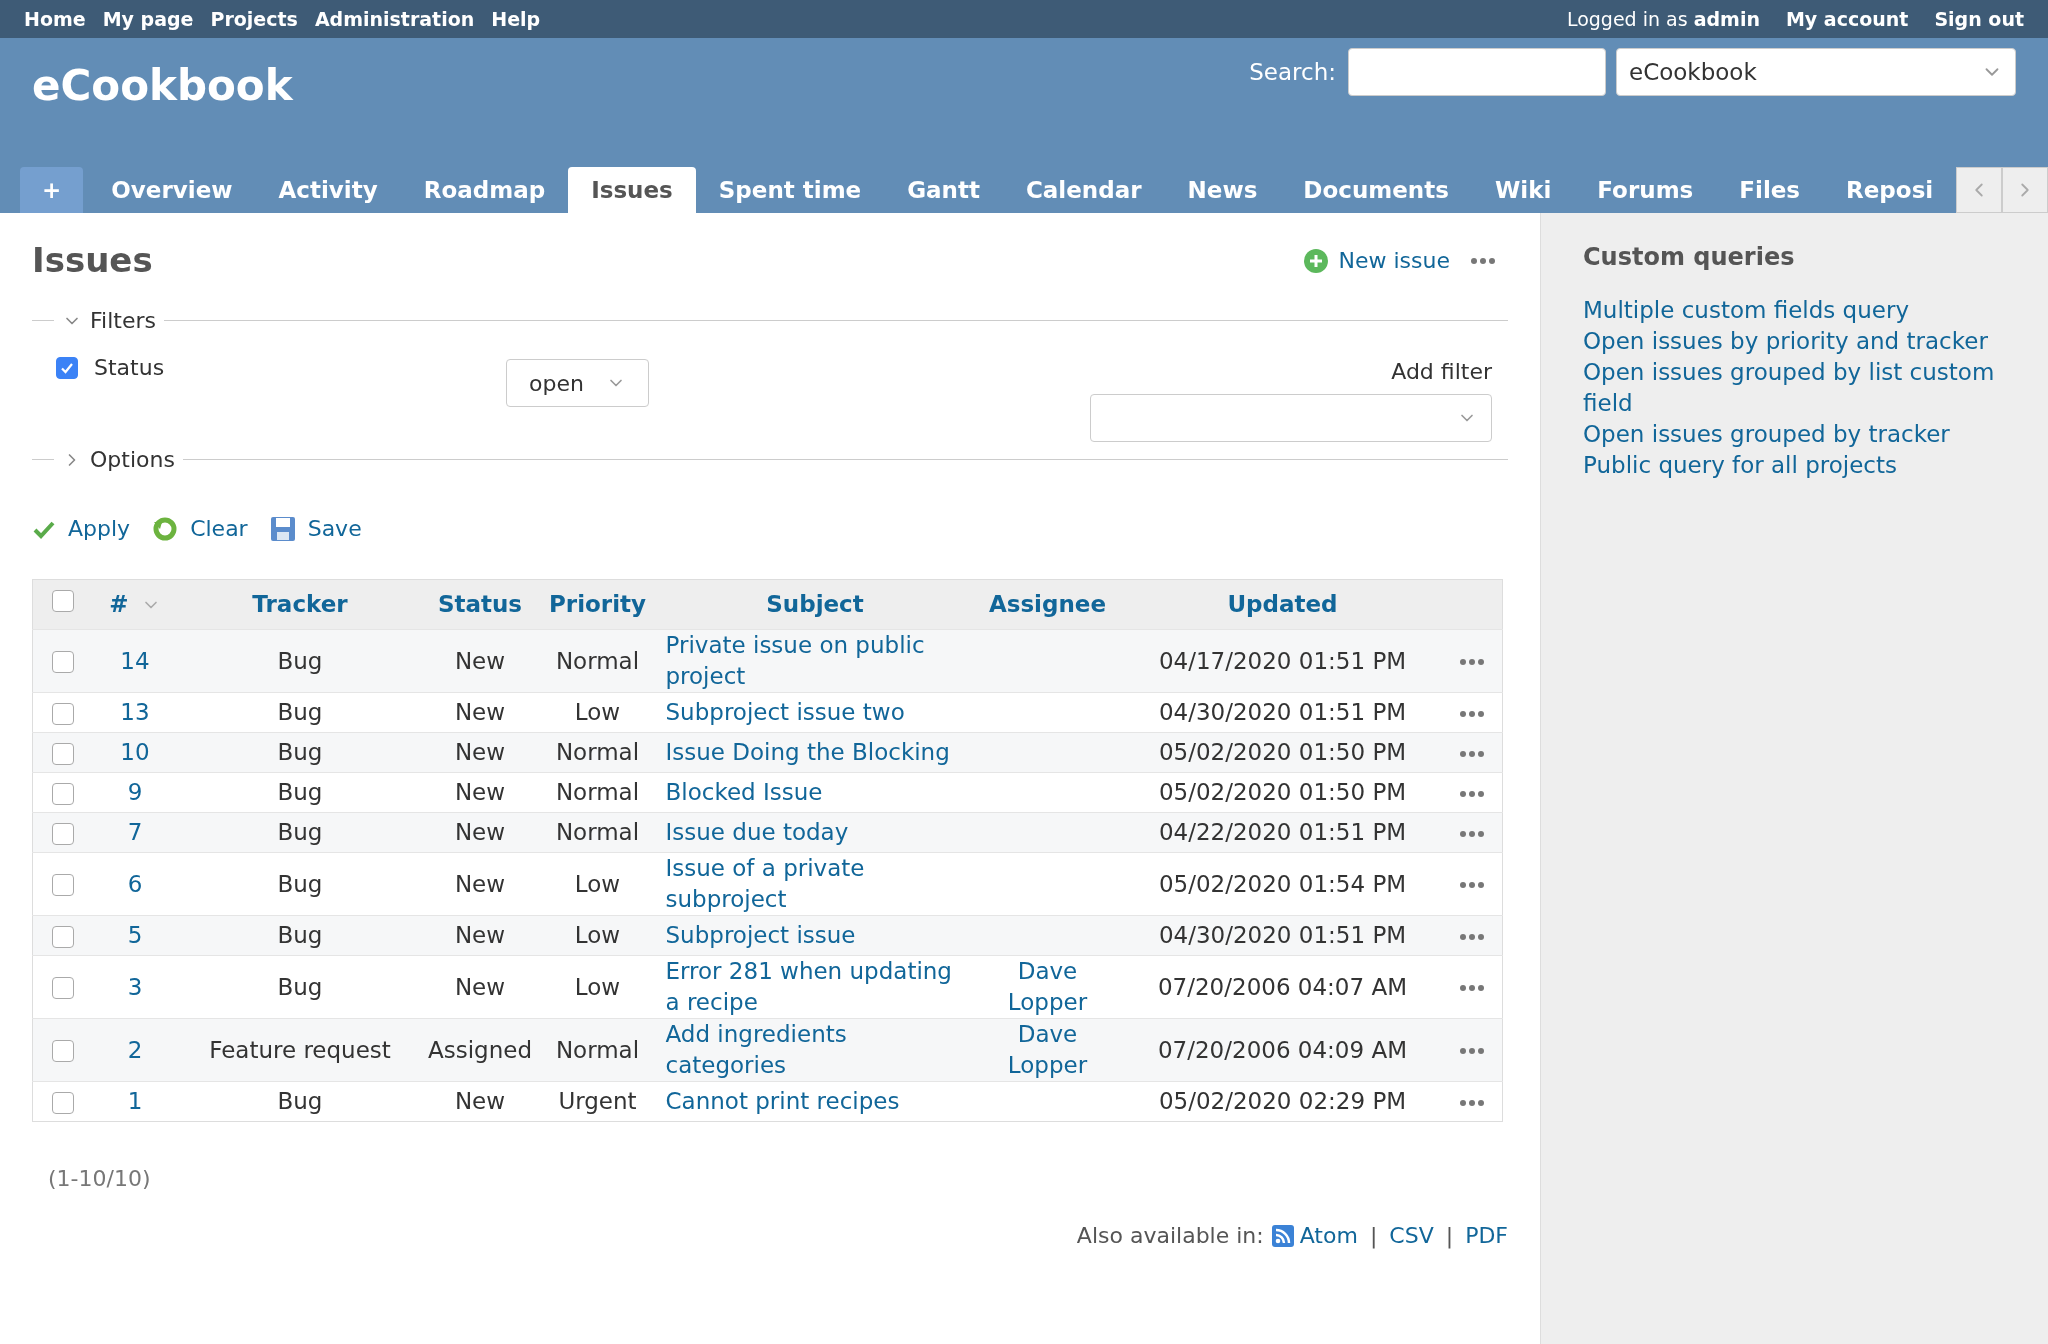  Describe the element at coordinates (1794, 465) in the screenshot. I see `query-link: Public query for all projects` at that location.